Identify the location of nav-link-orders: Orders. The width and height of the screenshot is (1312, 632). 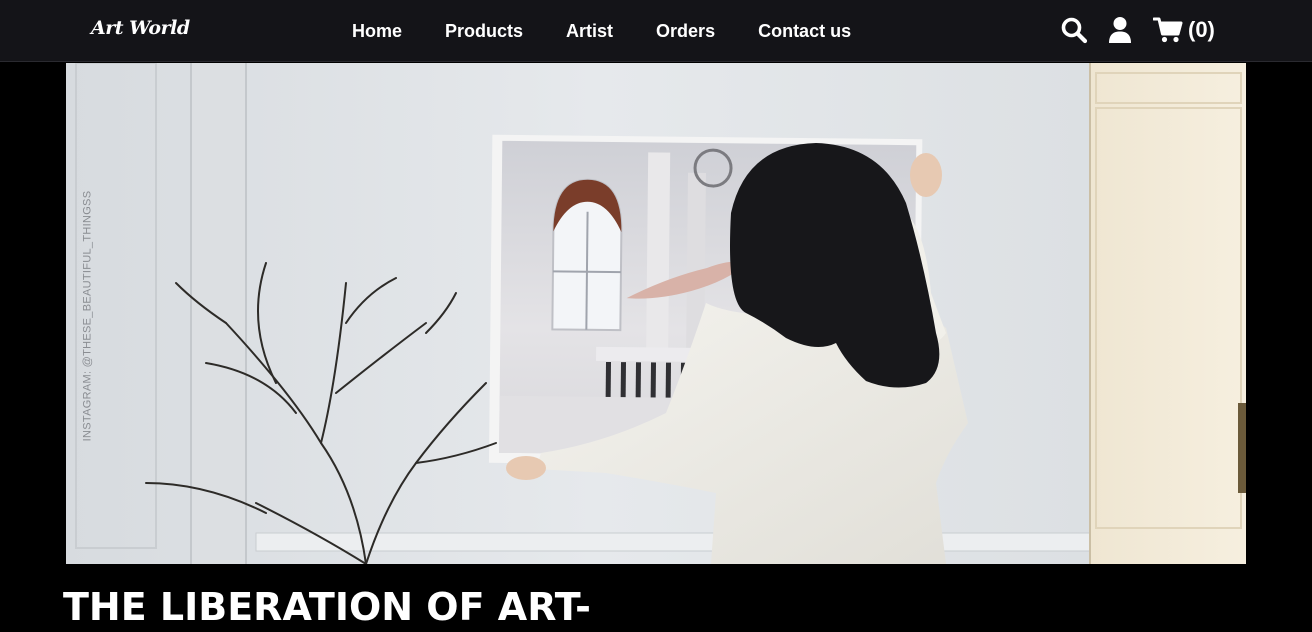
(685, 31).